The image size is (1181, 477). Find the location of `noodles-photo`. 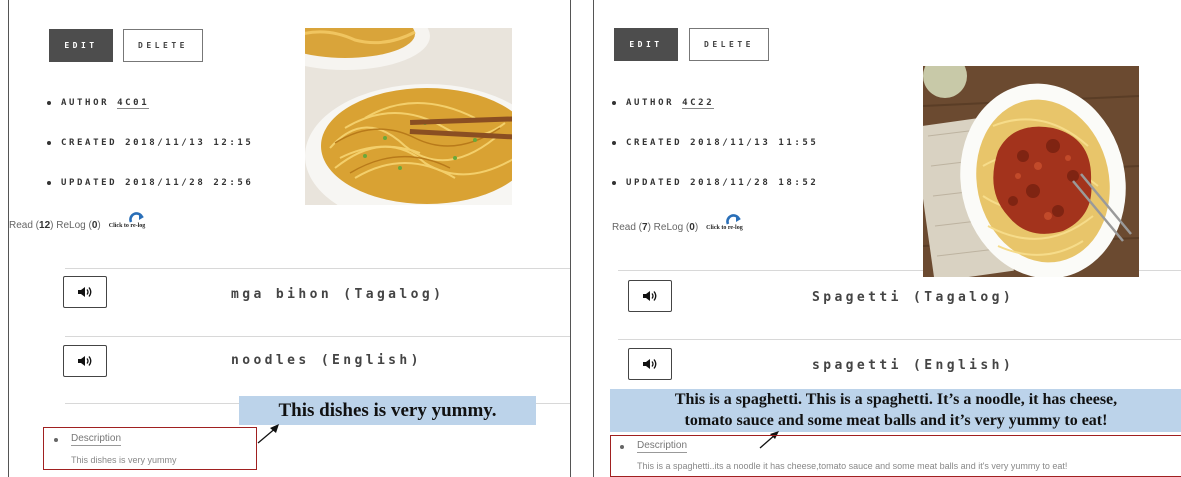

noodles-photo is located at coordinates (408, 116).